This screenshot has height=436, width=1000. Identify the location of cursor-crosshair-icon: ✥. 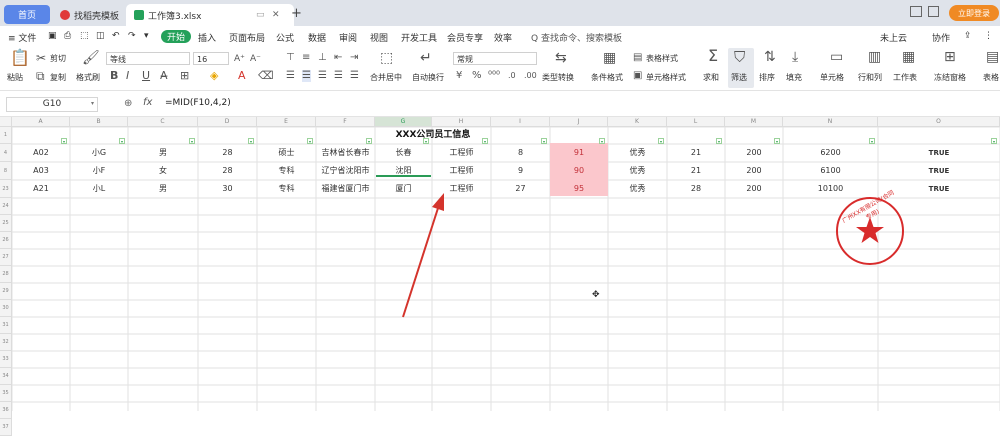
(596, 295).